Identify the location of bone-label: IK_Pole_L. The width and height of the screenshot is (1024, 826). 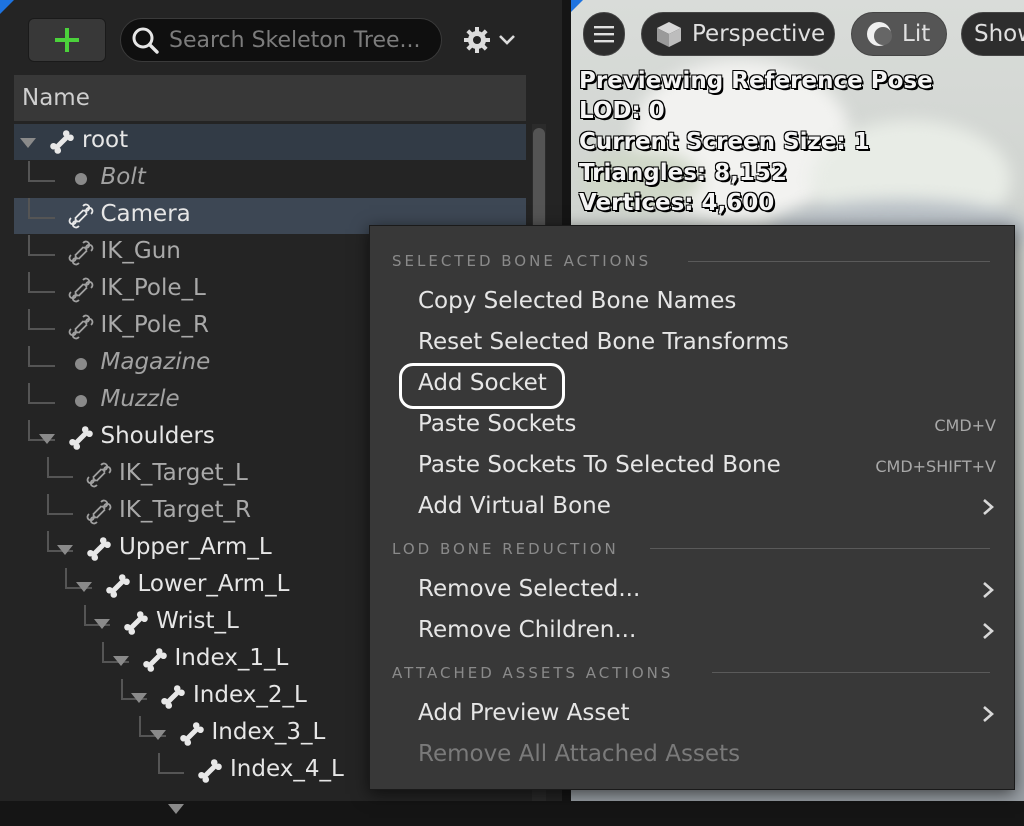
(153, 288).